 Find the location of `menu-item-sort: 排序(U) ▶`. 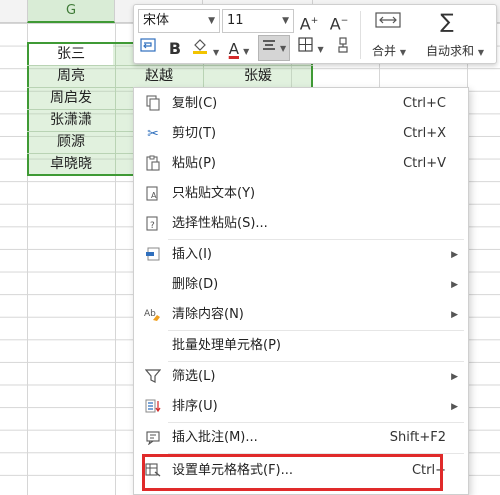

menu-item-sort: 排序(U) ▶ is located at coordinates (301, 407).